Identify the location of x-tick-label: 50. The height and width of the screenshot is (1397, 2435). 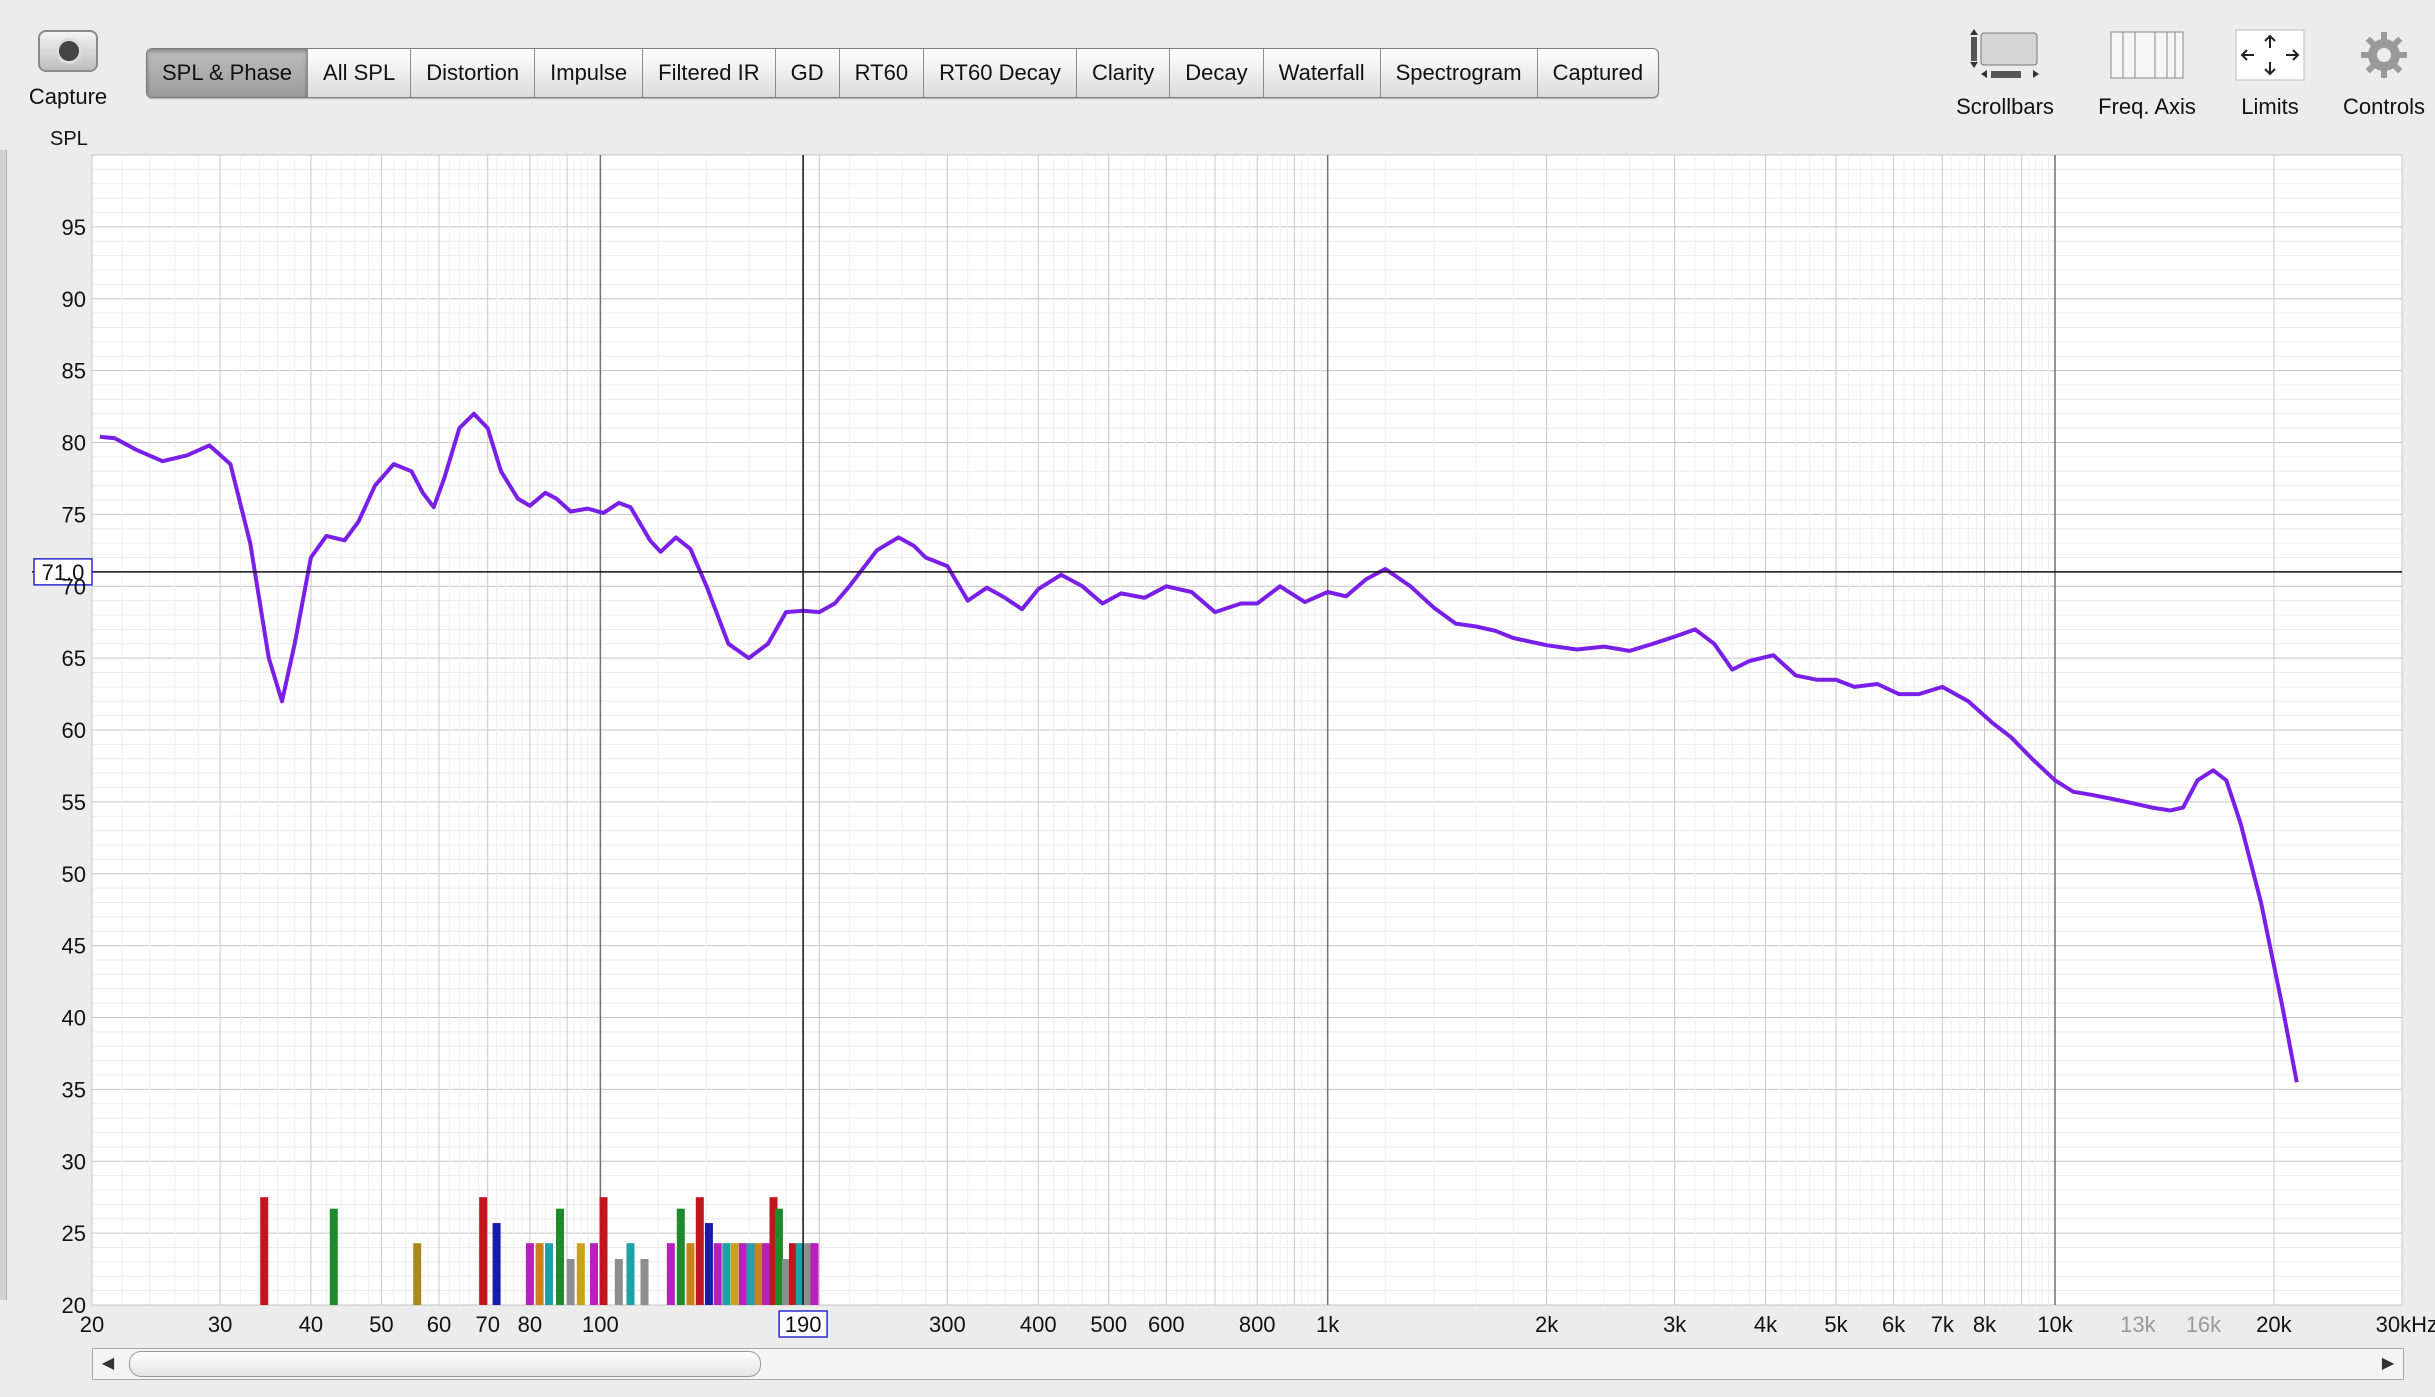
(381, 1324).